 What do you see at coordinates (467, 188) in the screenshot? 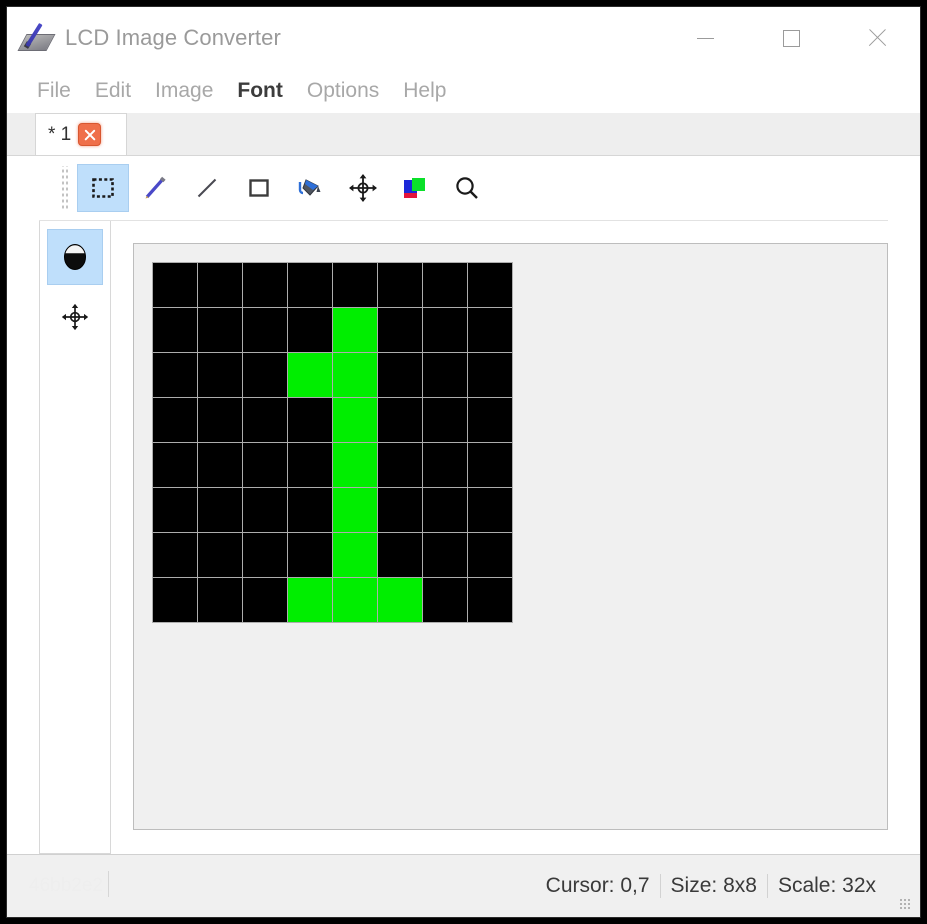
I see `zoom-tool-button` at bounding box center [467, 188].